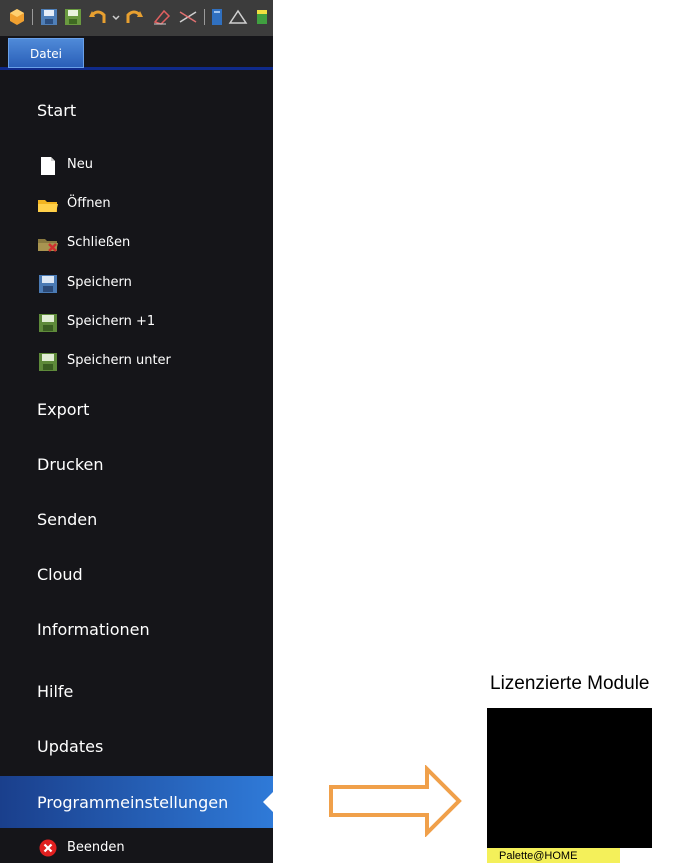 This screenshot has height=864, width=700. I want to click on menu-cloud-label: Cloud, so click(60, 574).